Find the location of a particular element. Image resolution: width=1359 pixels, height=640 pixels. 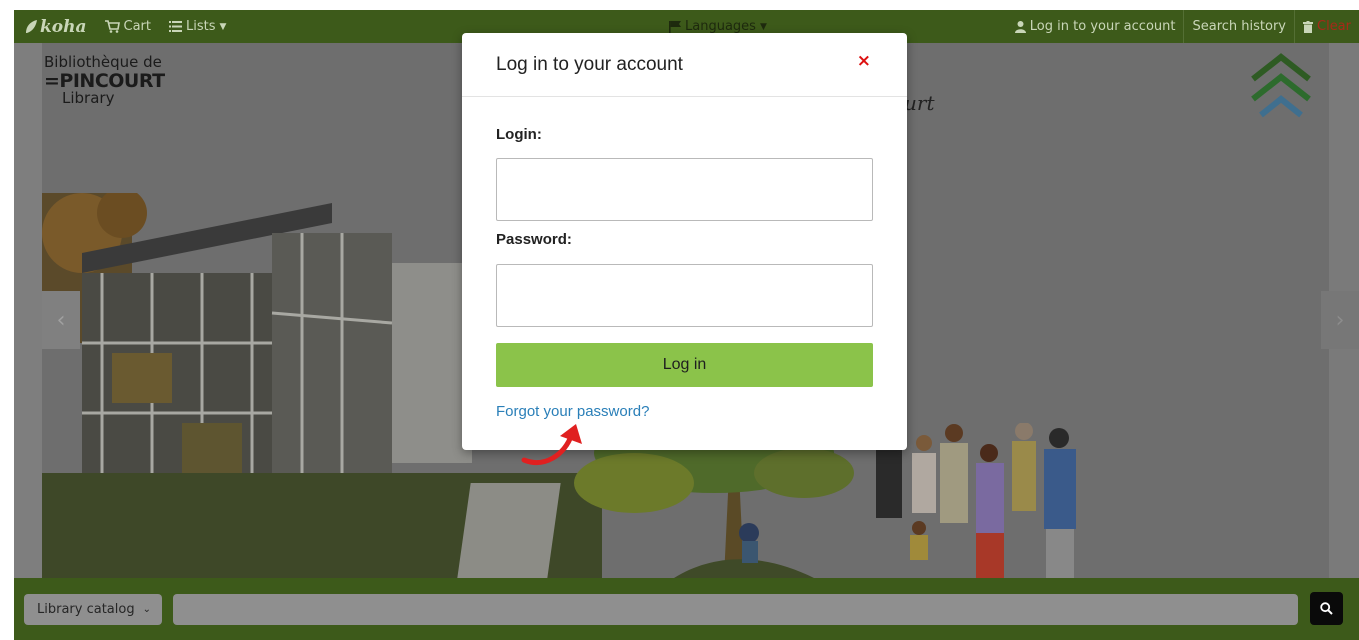

login-button: Log in is located at coordinates (684, 365).